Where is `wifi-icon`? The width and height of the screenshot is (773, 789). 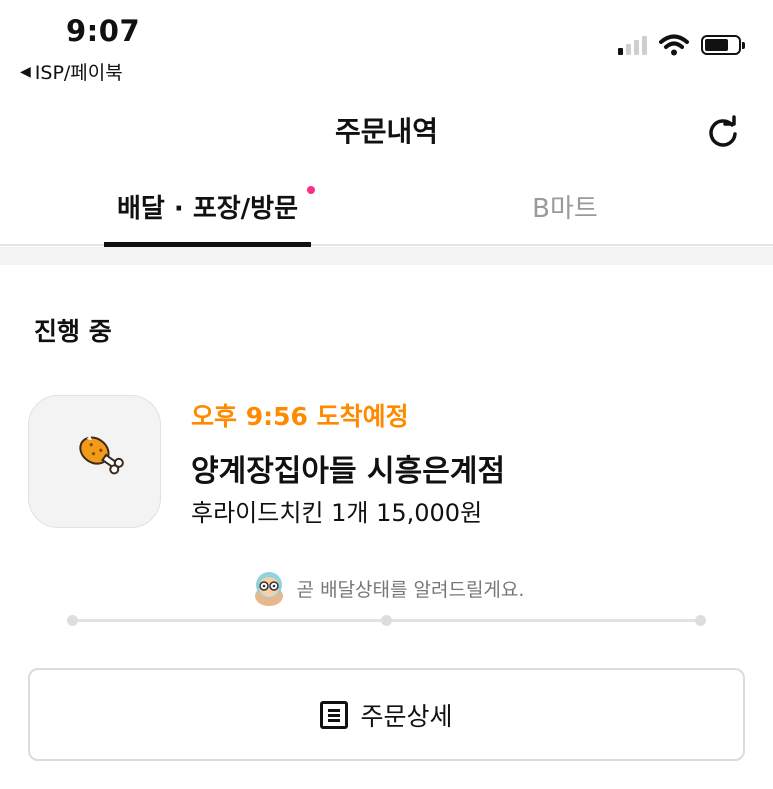
wifi-icon is located at coordinates (674, 45).